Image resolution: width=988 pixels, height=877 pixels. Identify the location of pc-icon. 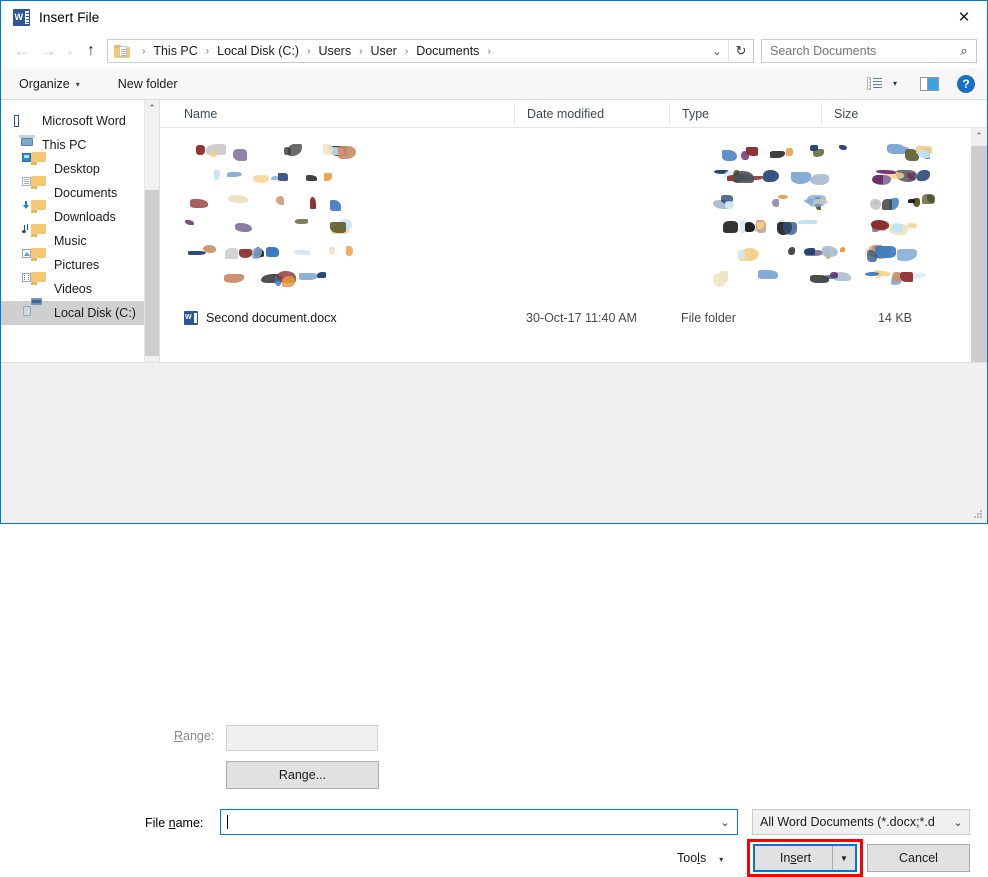
(27, 143).